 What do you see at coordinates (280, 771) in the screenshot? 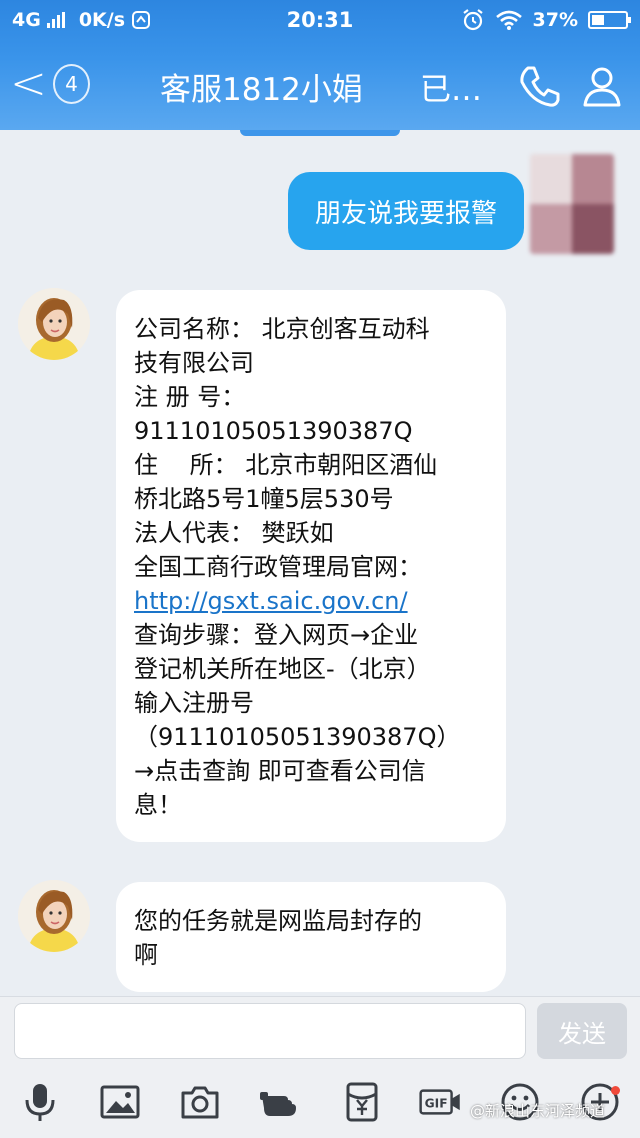
I see `message-line: →点击查詢 即可查看公司信` at bounding box center [280, 771].